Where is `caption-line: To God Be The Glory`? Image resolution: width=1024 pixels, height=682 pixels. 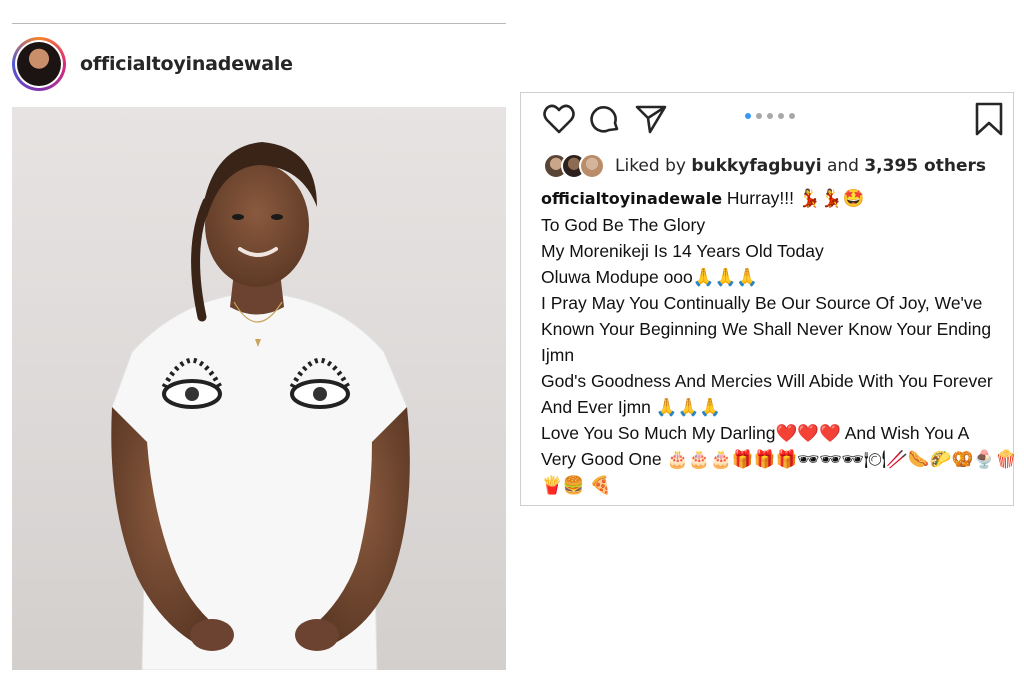 caption-line: To God Be The Glory is located at coordinates (623, 225).